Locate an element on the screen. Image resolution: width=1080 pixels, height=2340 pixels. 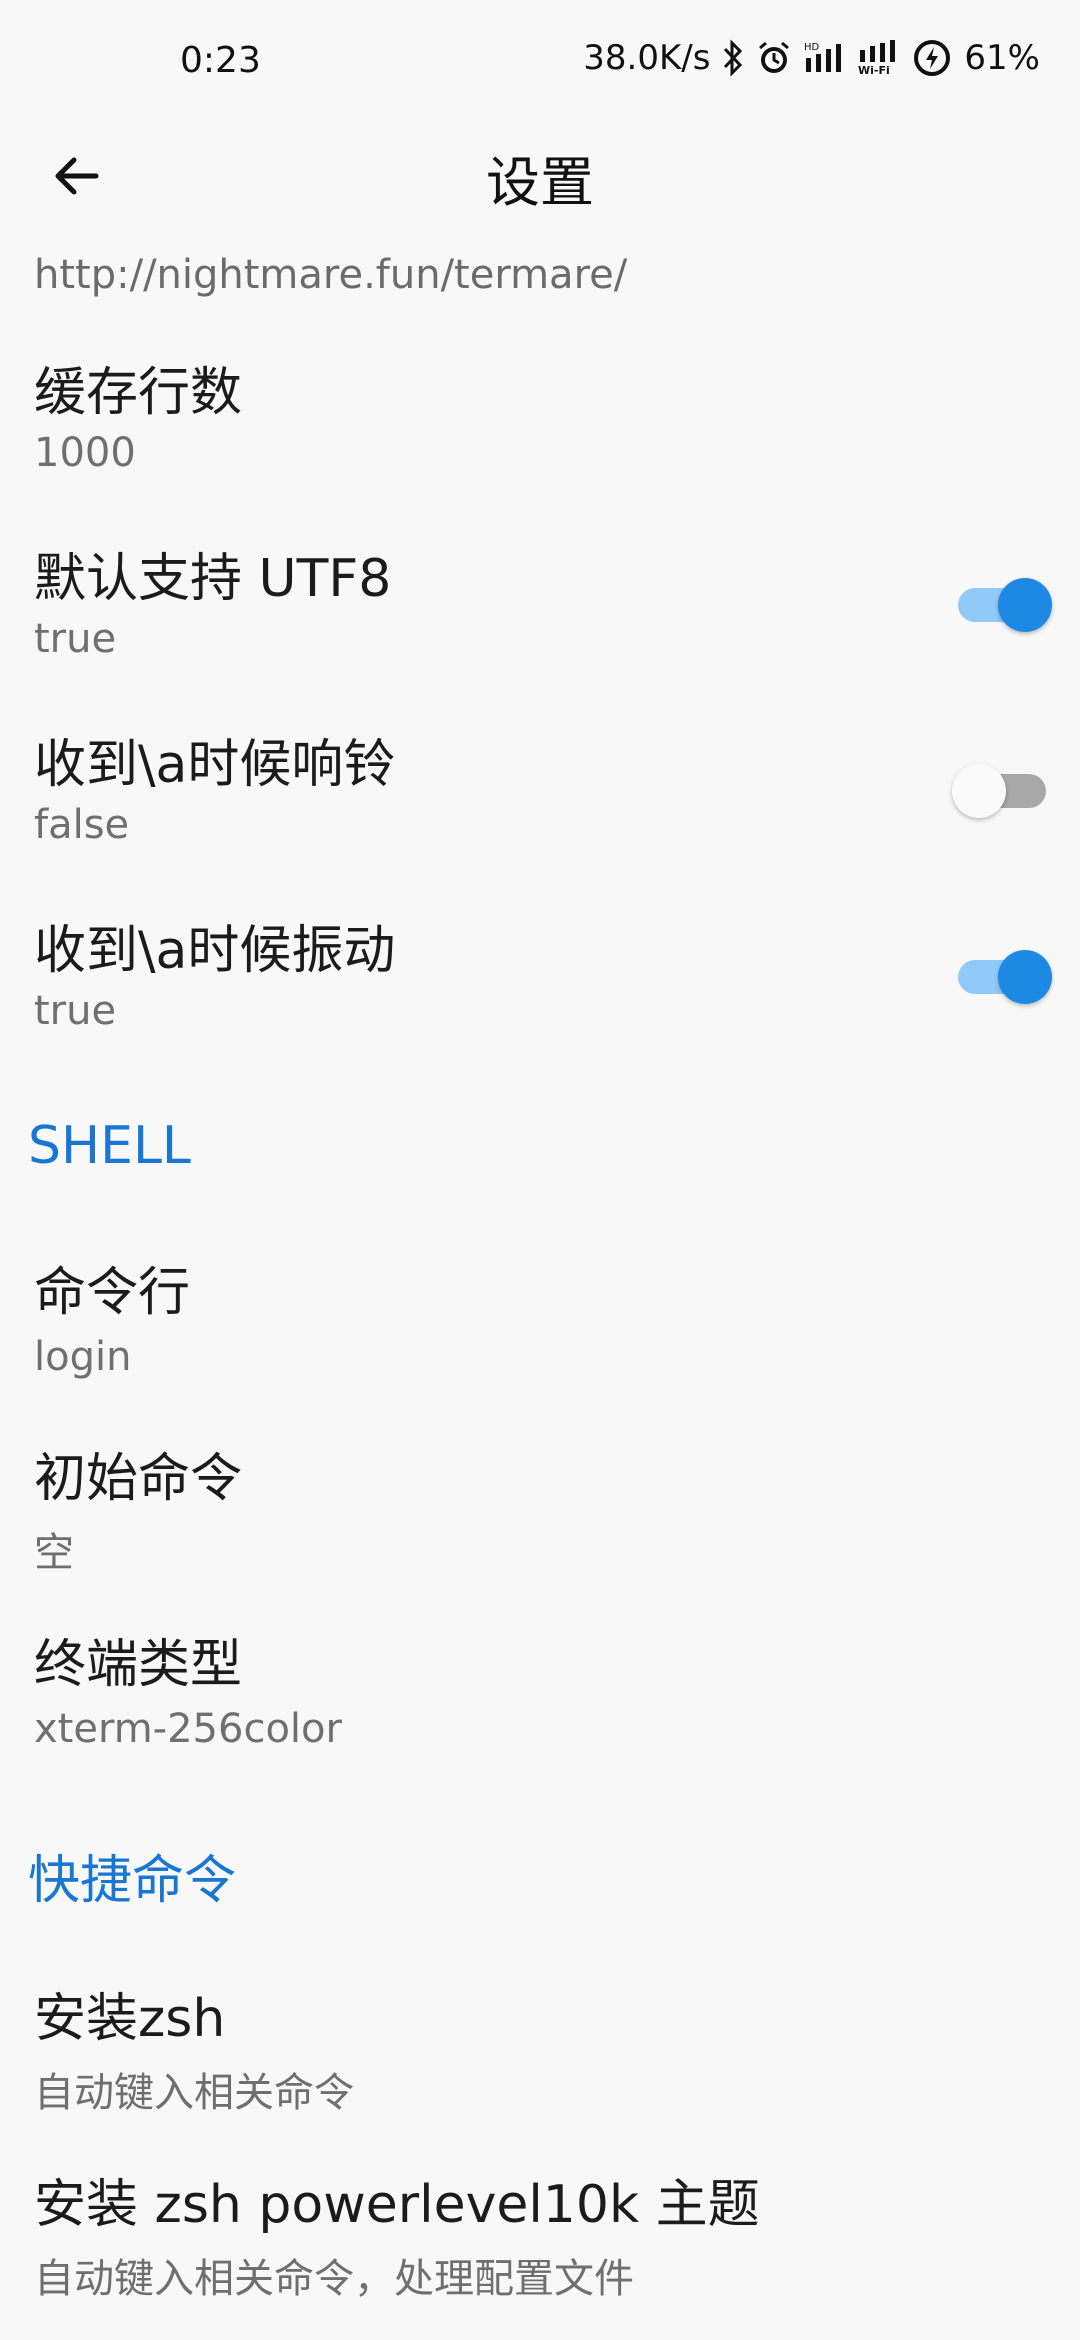
net-speed: 38.0K/s is located at coordinates (647, 58).